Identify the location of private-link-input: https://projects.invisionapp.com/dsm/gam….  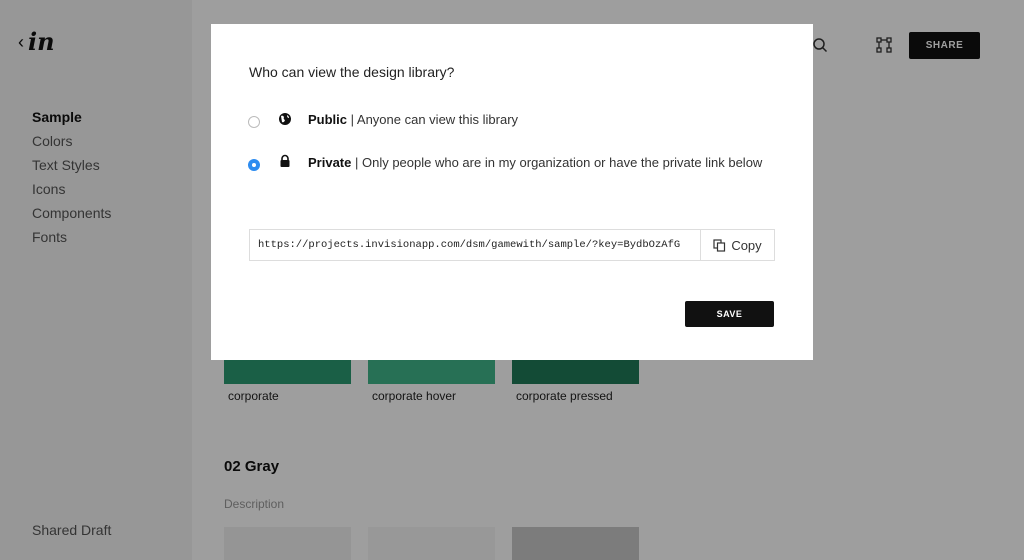
(475, 245).